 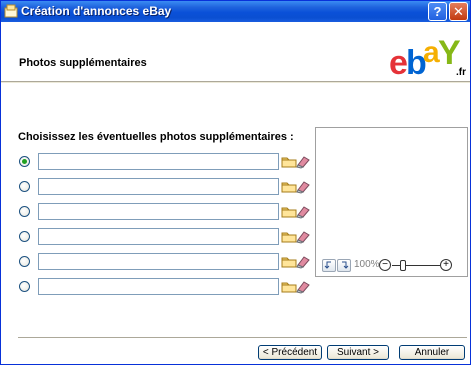 What do you see at coordinates (385, 265) in the screenshot?
I see `zoom-out-icon: −` at bounding box center [385, 265].